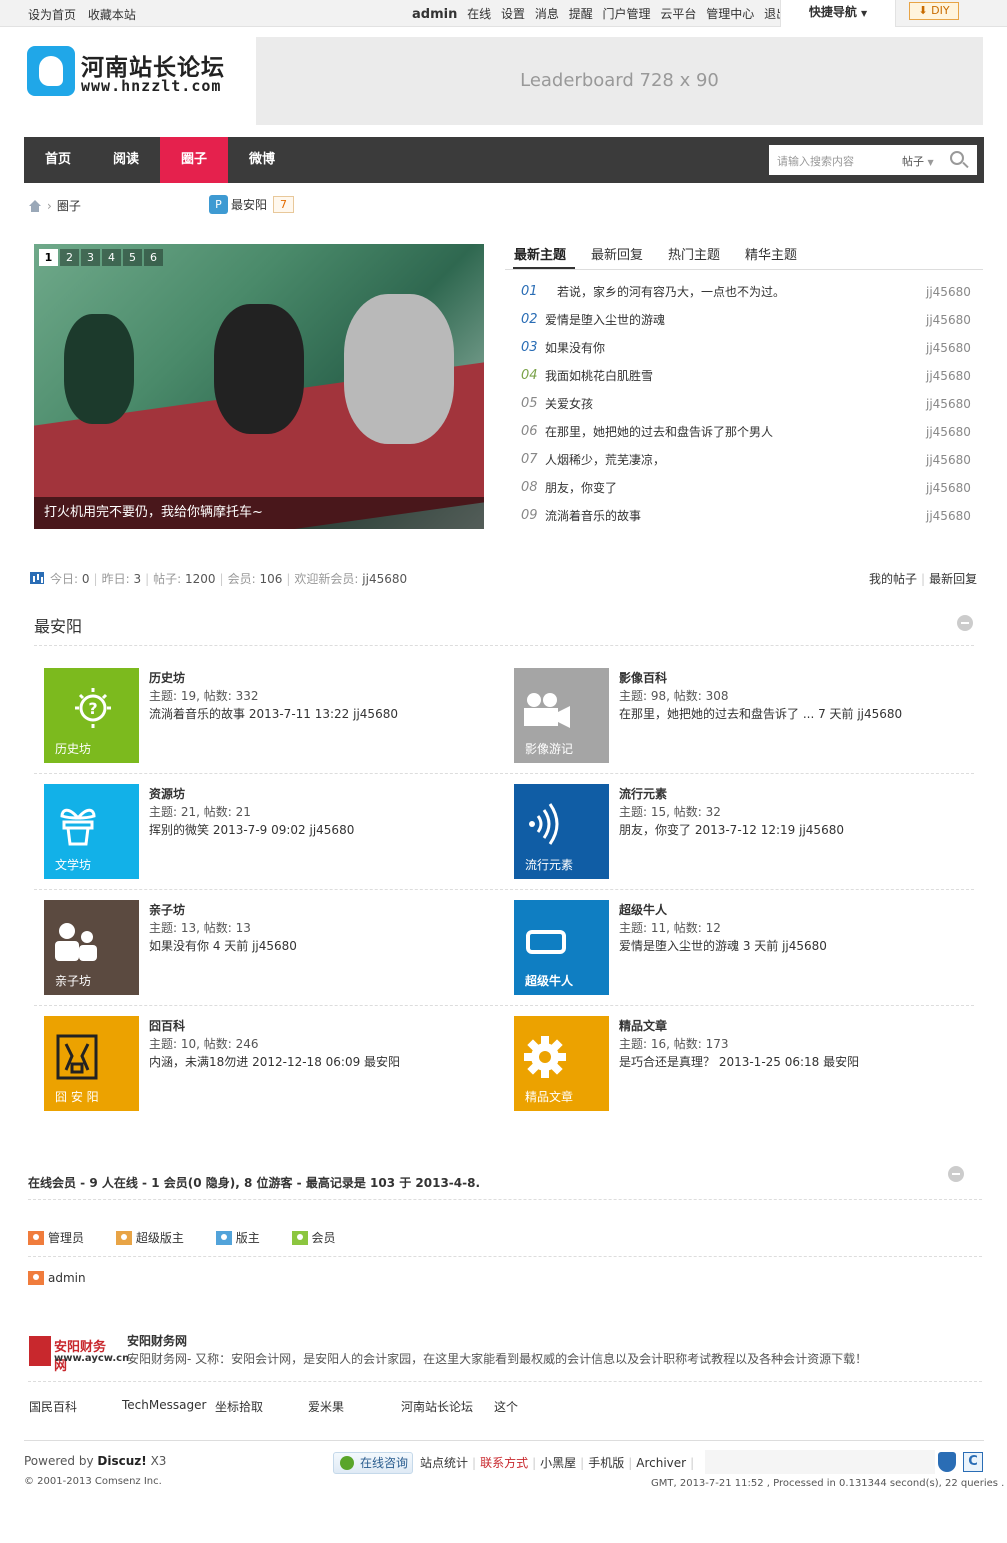 This screenshot has width=1007, height=1543. What do you see at coordinates (617, 253) in the screenshot?
I see `tab-latest-replies: 最新回复` at bounding box center [617, 253].